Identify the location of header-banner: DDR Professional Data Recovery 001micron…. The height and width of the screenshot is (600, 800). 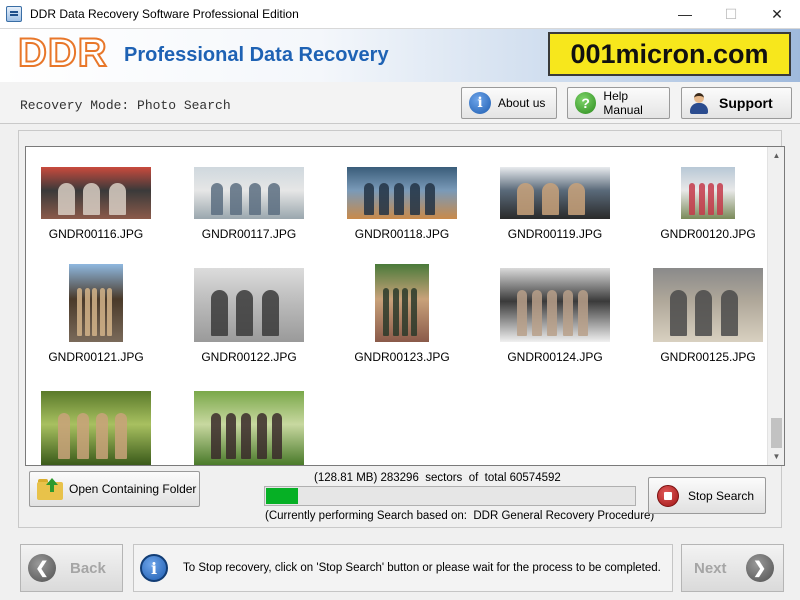
(400, 55).